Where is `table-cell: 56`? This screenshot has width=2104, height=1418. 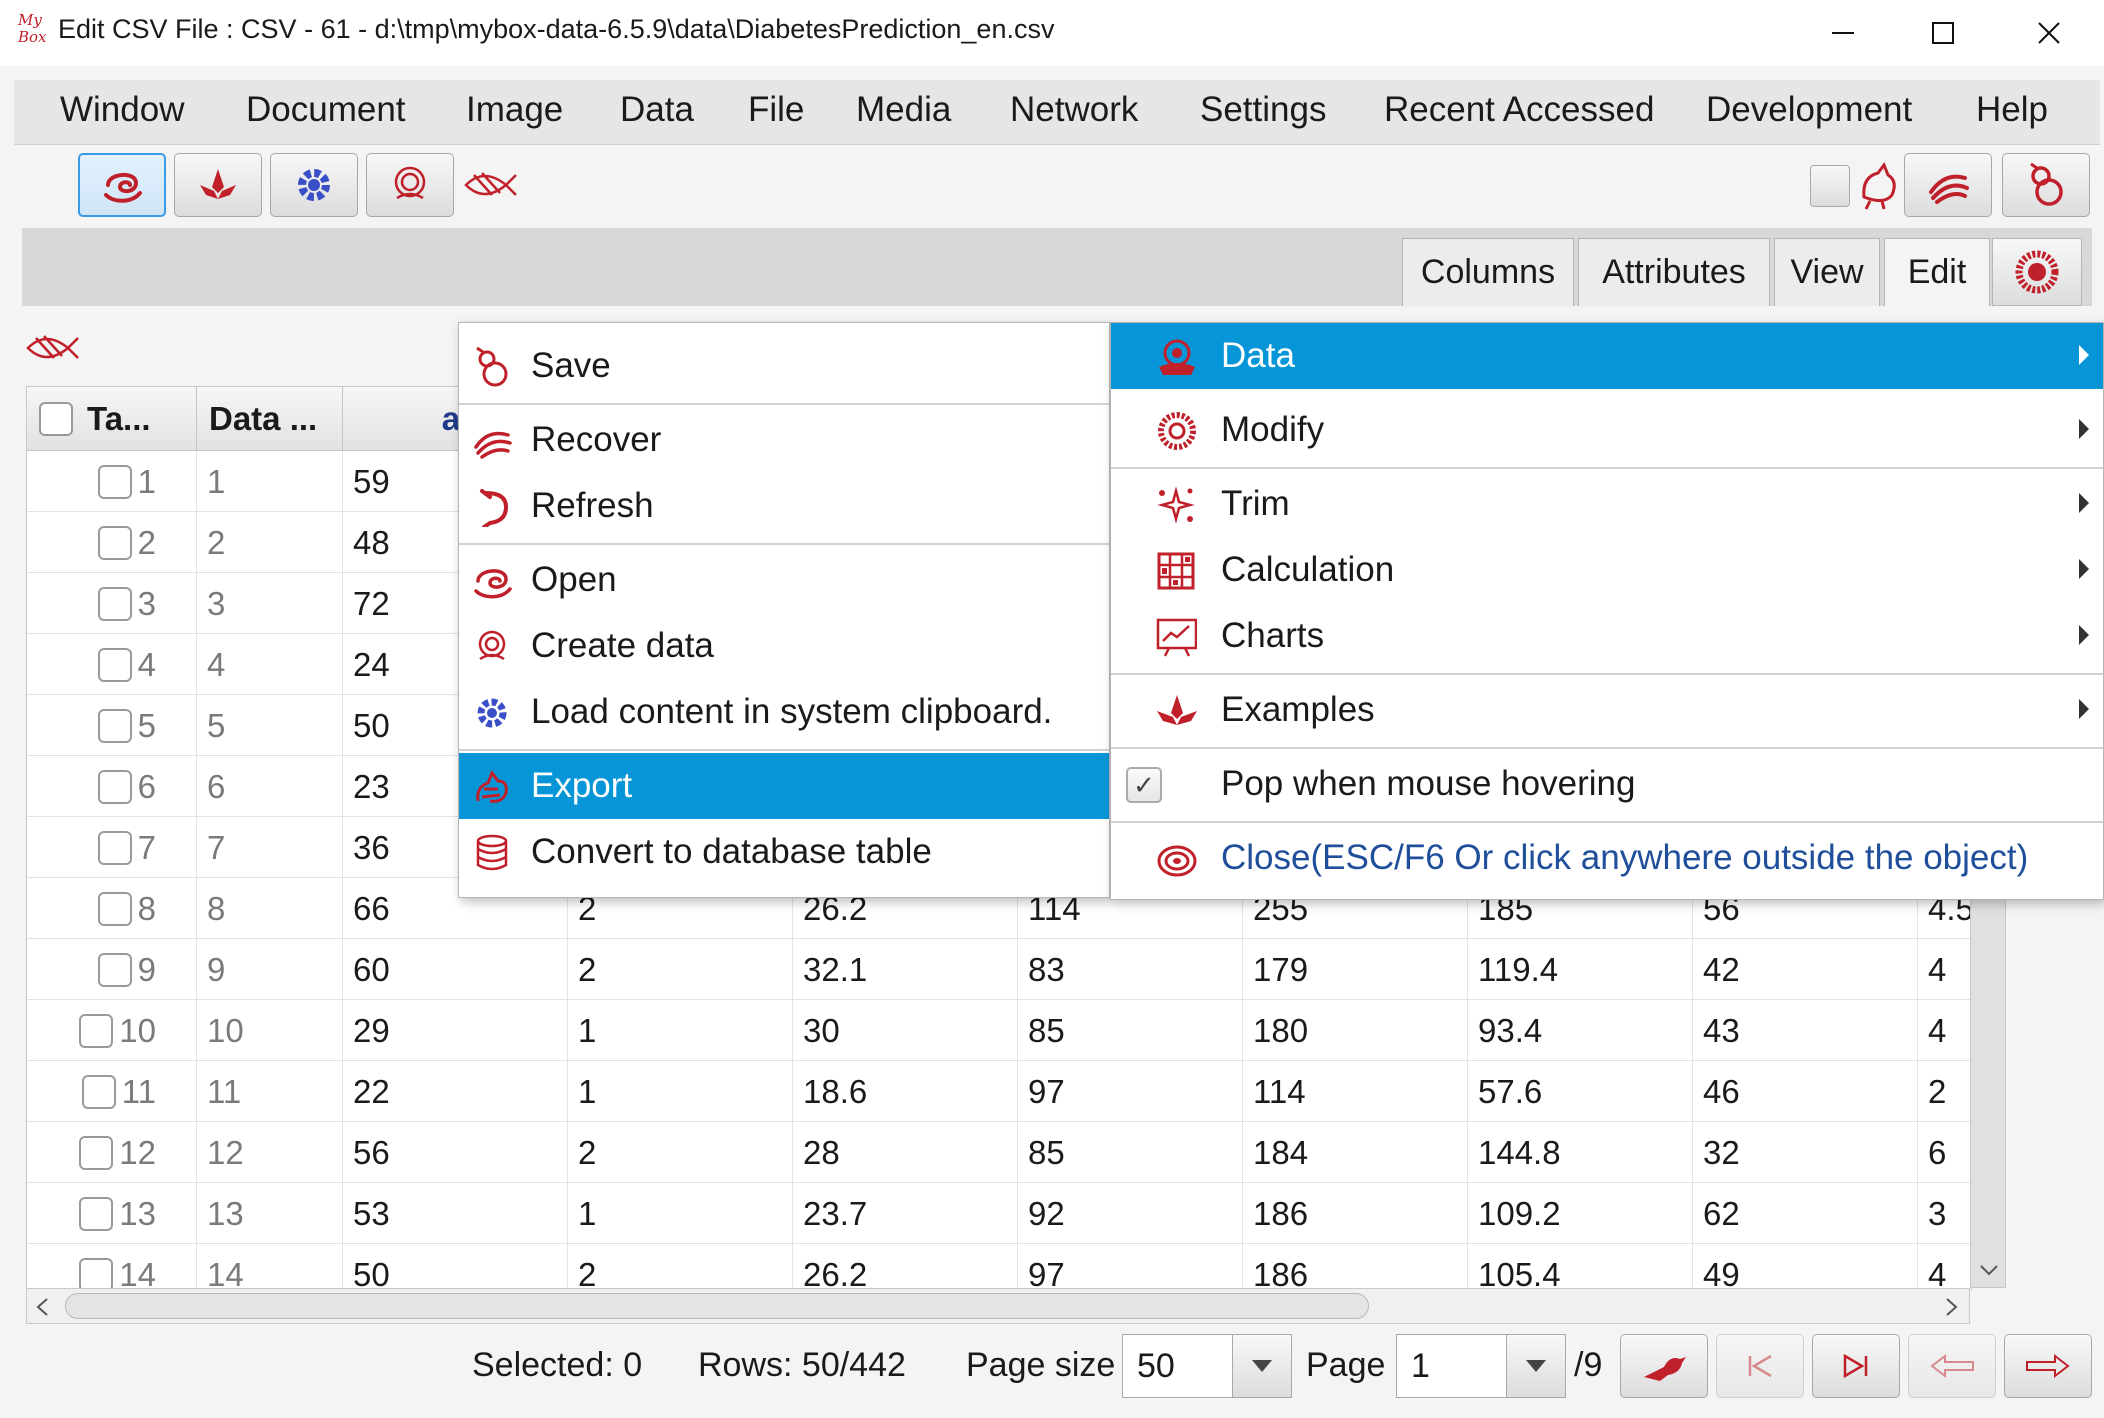 table-cell: 56 is located at coordinates (455, 1152).